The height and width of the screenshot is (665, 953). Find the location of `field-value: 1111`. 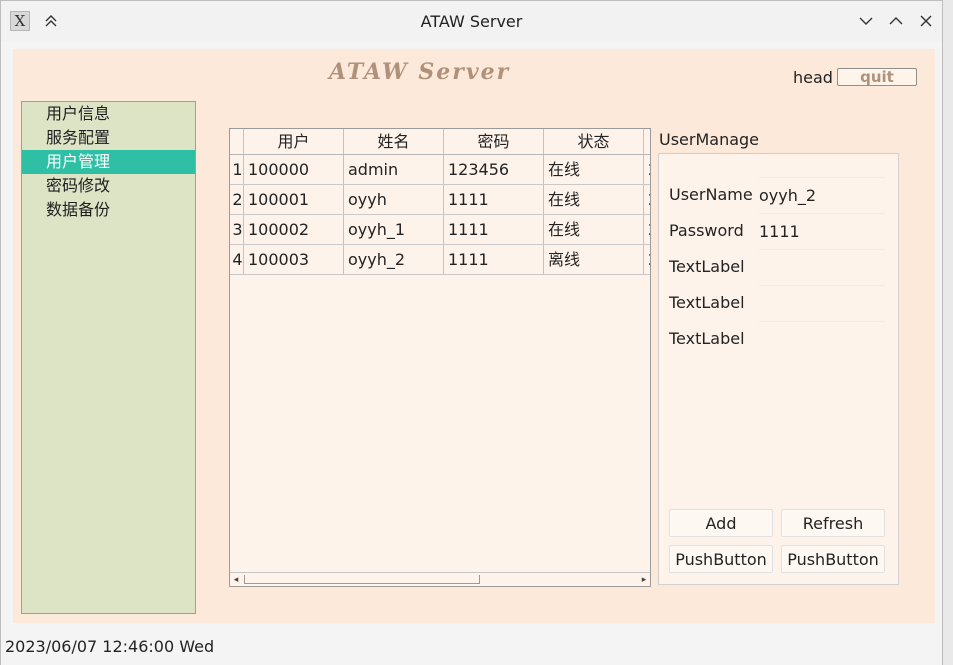

field-value: 1111 is located at coordinates (822, 231).